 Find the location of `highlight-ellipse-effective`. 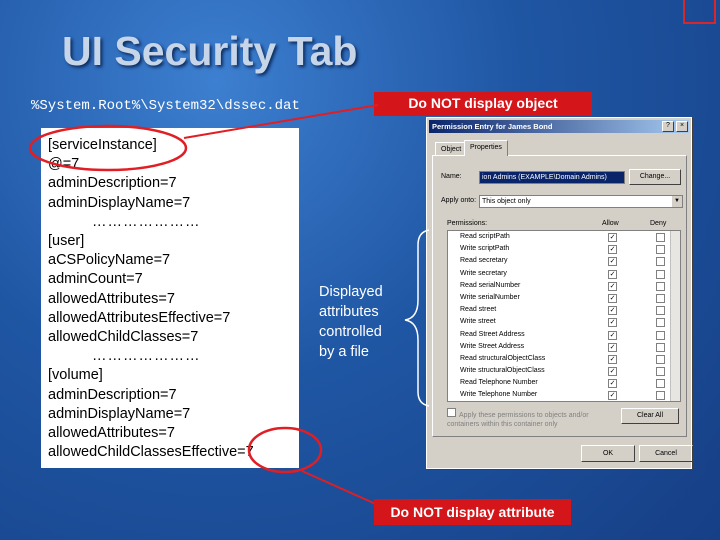

highlight-ellipse-effective is located at coordinates (285, 450).